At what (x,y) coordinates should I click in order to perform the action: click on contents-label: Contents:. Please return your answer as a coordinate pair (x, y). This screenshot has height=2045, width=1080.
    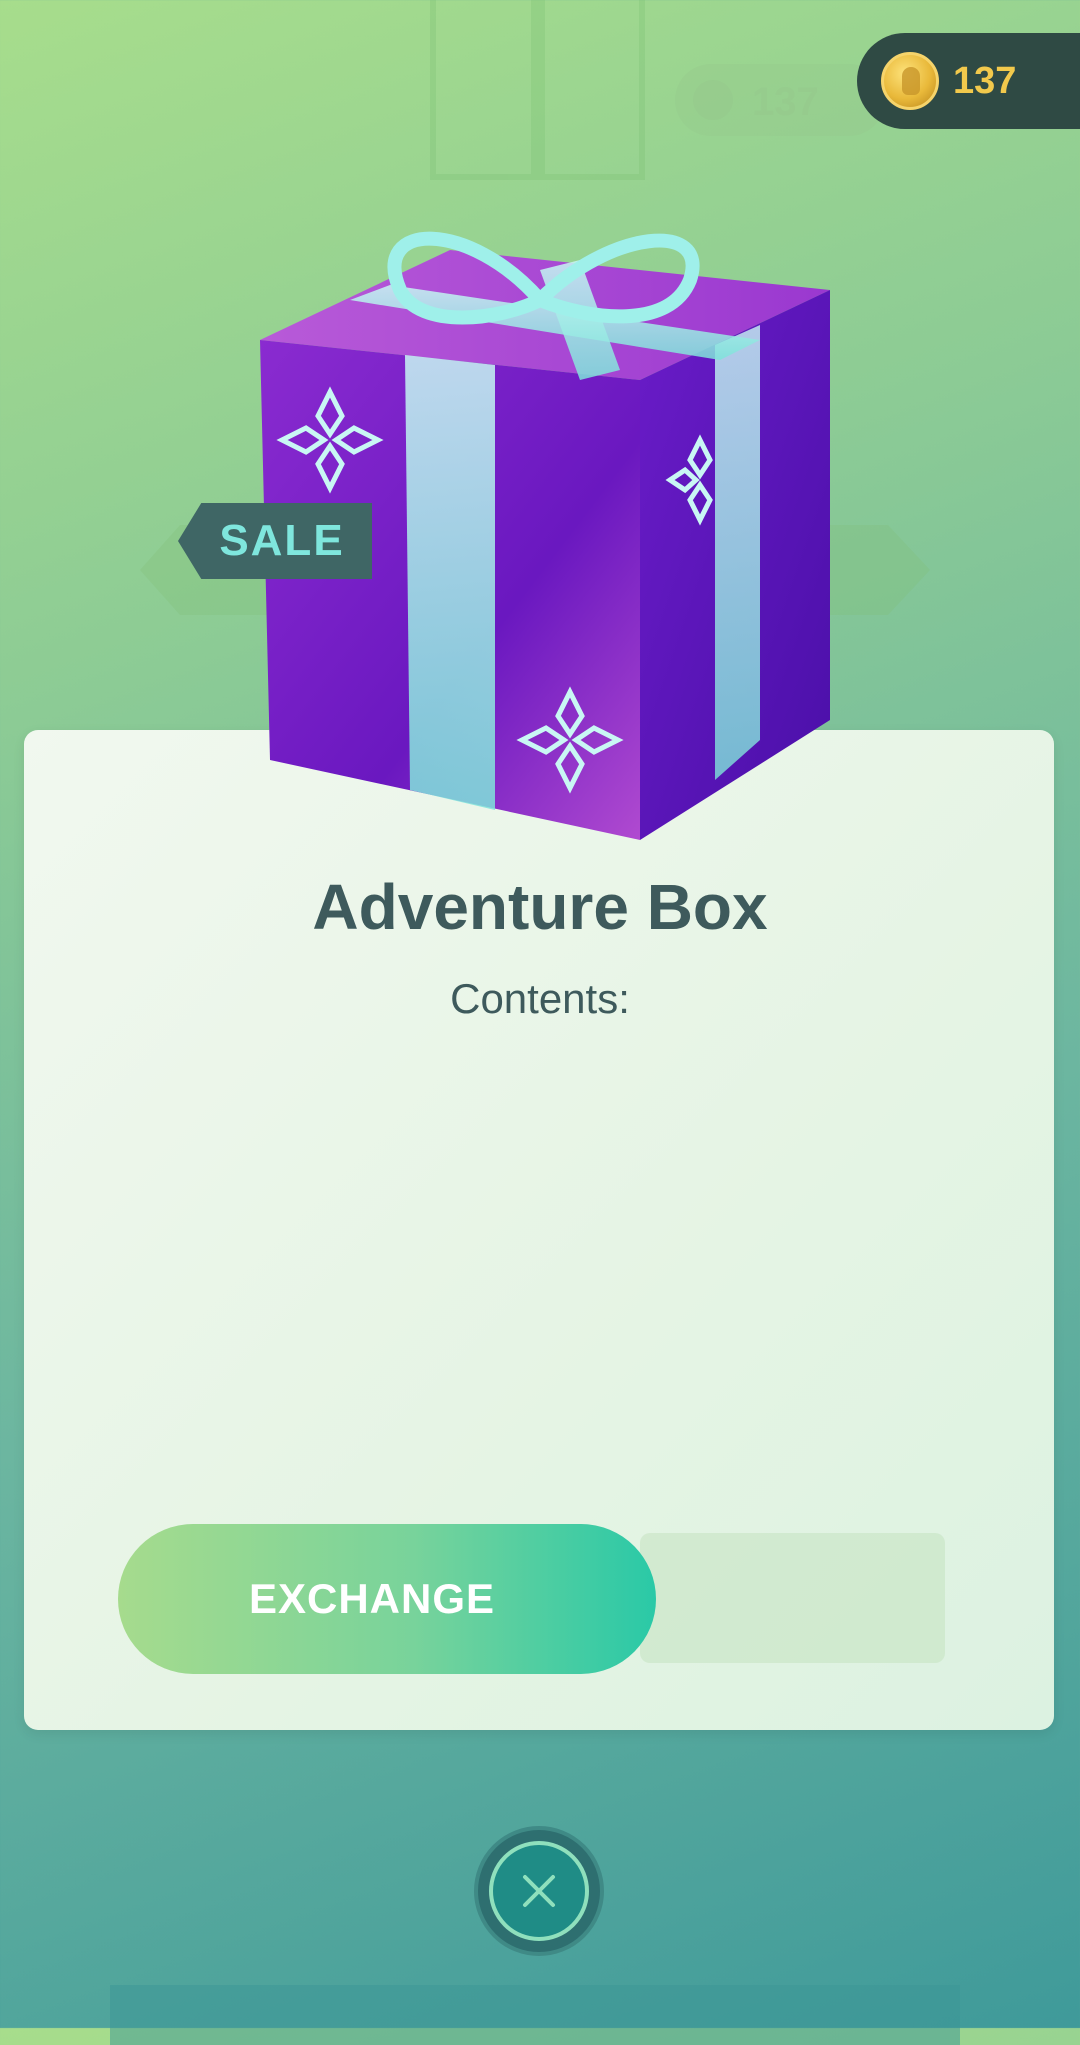
    Looking at the image, I should click on (540, 998).